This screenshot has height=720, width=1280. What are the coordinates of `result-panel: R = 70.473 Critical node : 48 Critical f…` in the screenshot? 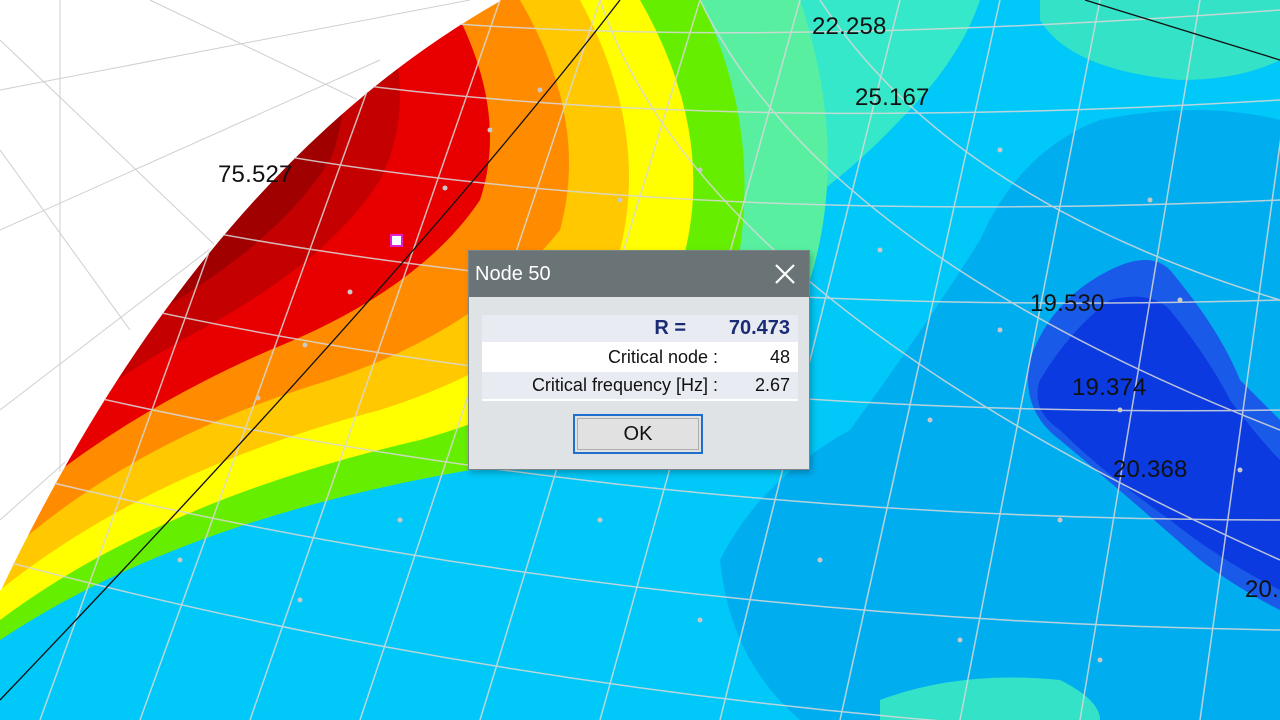 It's located at (640, 358).